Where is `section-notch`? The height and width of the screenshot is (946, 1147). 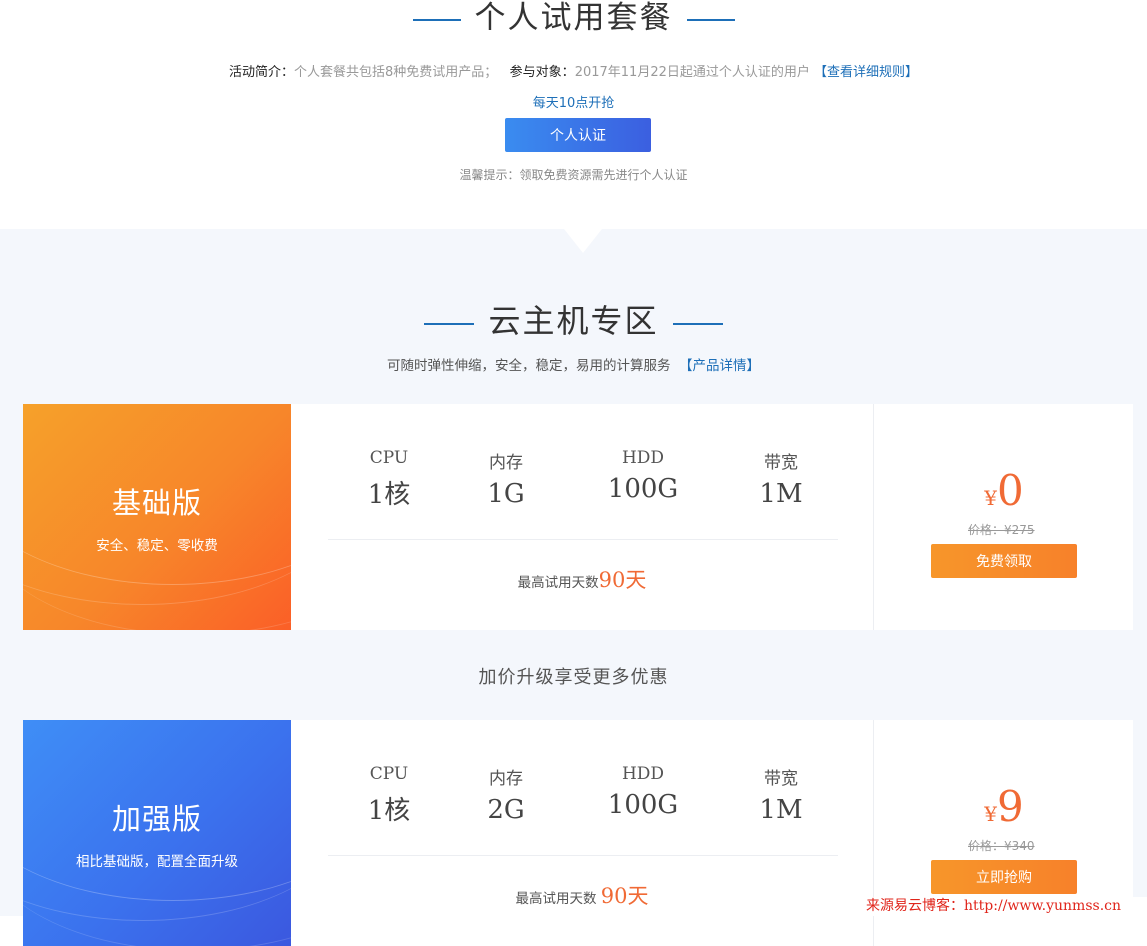
section-notch is located at coordinates (583, 241).